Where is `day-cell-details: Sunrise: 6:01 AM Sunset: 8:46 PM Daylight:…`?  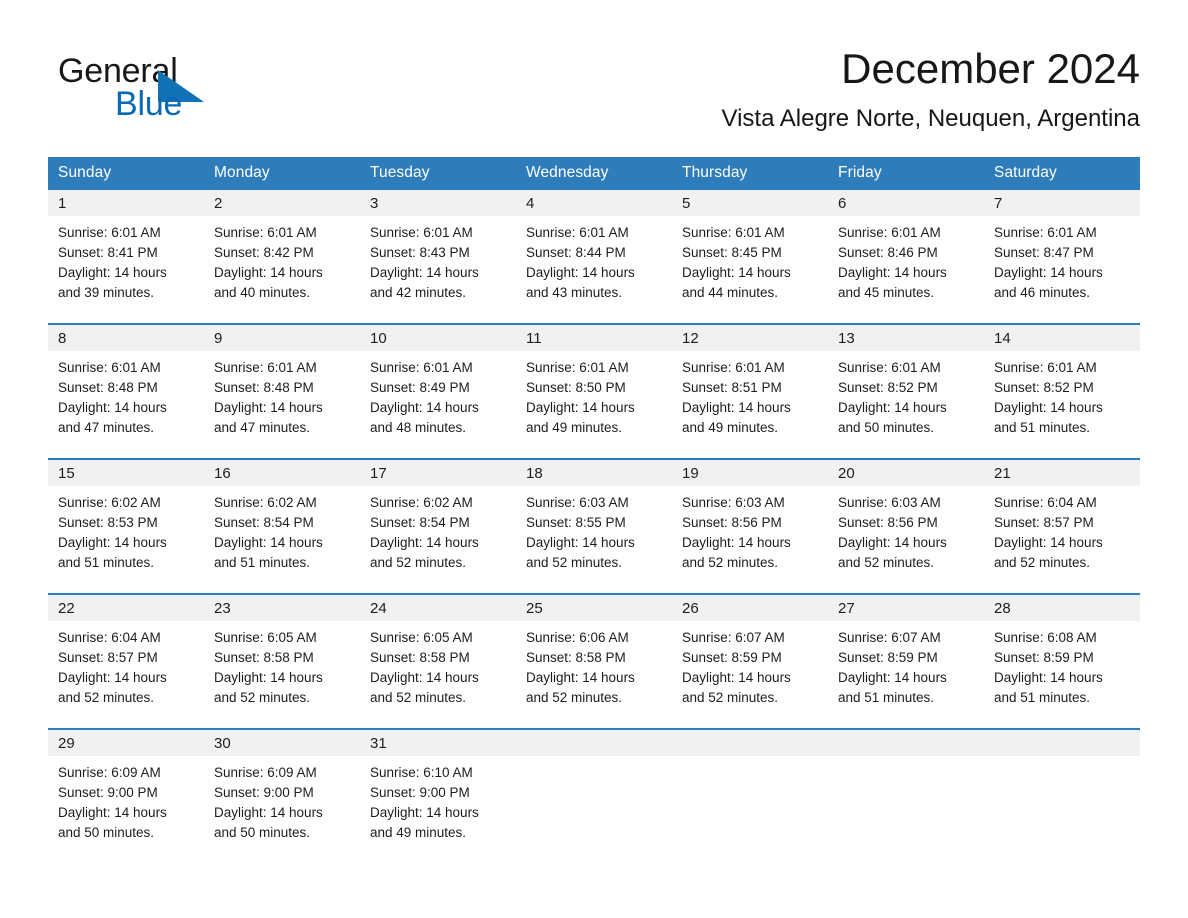 day-cell-details: Sunrise: 6:01 AM Sunset: 8:46 PM Daylight:… is located at coordinates (906, 259).